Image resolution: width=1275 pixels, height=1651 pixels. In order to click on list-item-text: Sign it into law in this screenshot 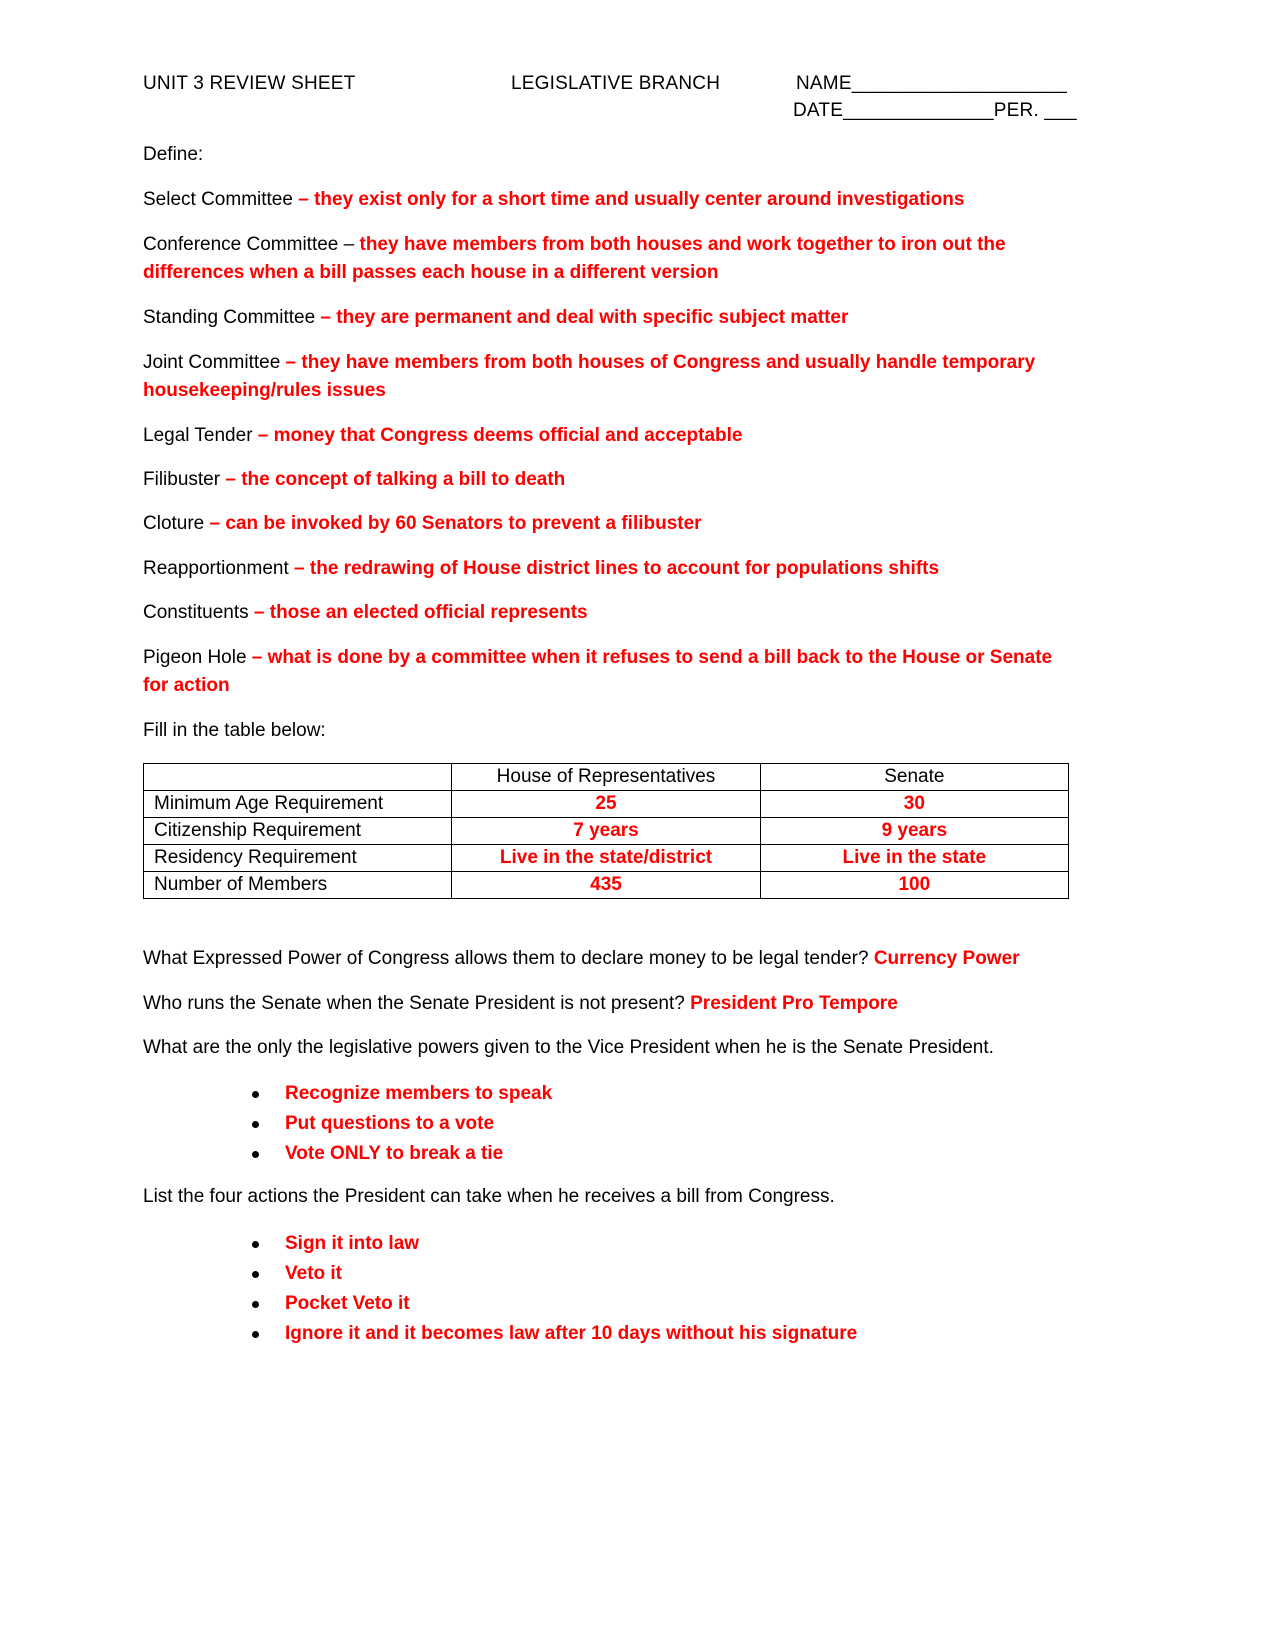, I will do `click(352, 1243)`.